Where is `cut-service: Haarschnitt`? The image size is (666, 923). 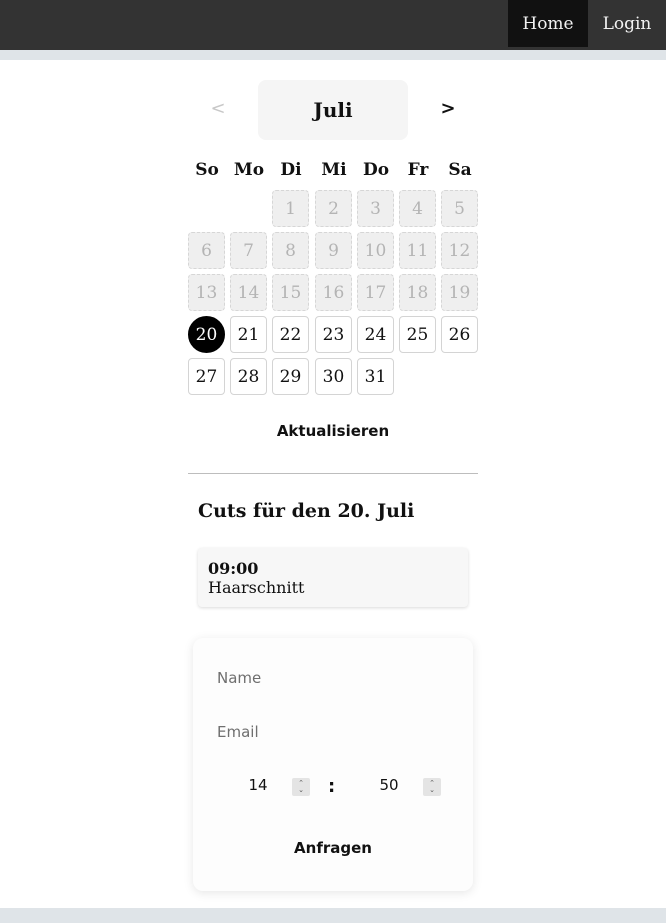 cut-service: Haarschnitt is located at coordinates (256, 587).